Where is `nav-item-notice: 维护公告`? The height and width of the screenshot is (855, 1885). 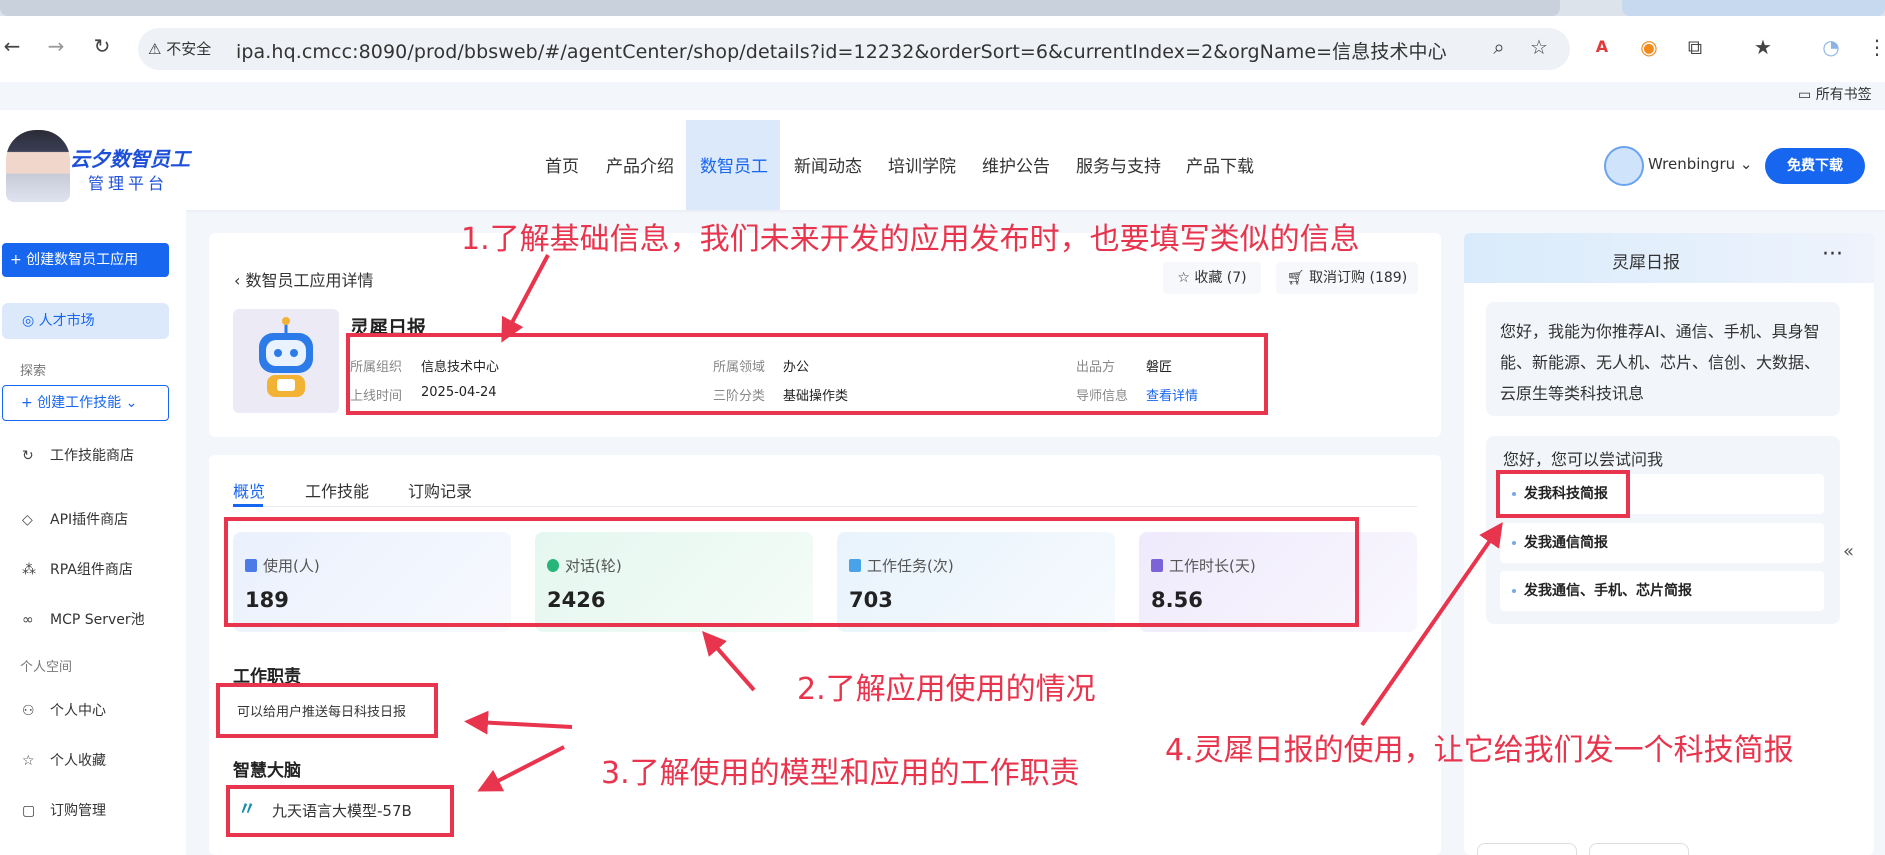 nav-item-notice: 维护公告 is located at coordinates (1016, 164).